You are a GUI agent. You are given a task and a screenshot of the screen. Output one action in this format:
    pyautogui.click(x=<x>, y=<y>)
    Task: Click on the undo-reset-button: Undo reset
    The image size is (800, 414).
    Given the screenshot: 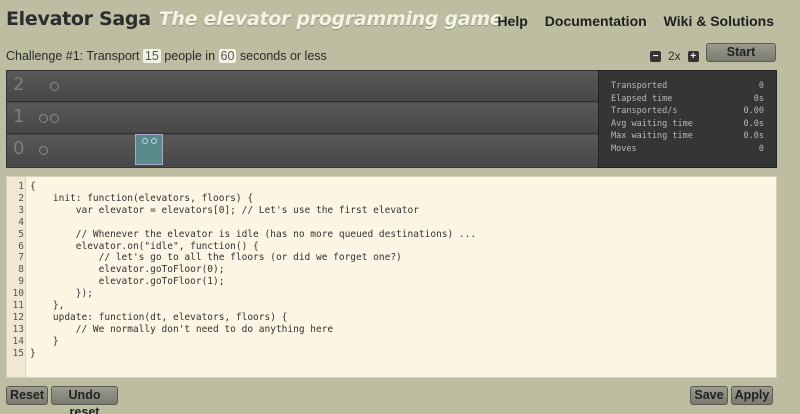 What is the action you would take?
    pyautogui.click(x=84, y=400)
    